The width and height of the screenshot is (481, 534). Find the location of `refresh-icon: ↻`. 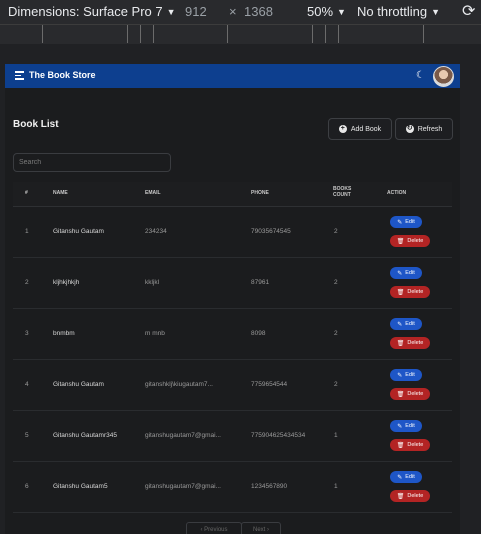

refresh-icon: ↻ is located at coordinates (409, 129).